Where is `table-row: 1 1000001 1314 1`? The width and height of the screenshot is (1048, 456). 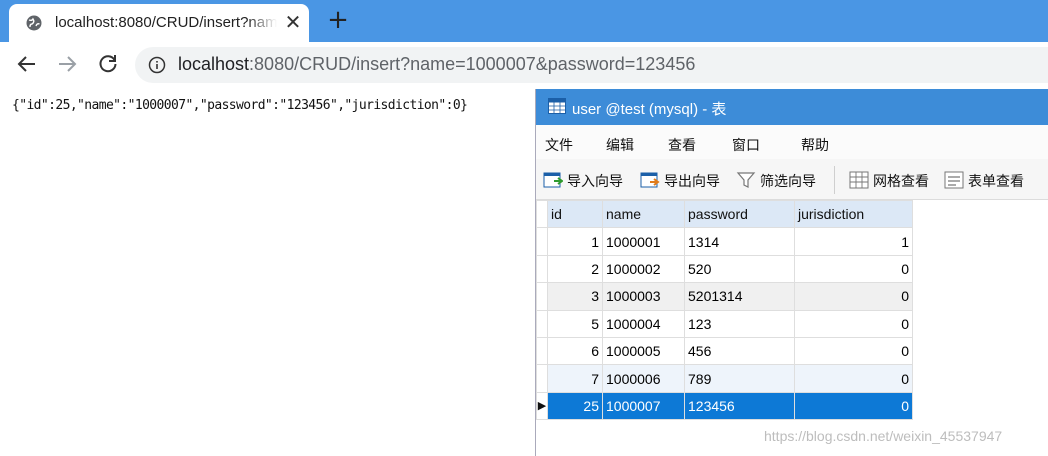 table-row: 1 1000001 1314 1 is located at coordinates (724, 241).